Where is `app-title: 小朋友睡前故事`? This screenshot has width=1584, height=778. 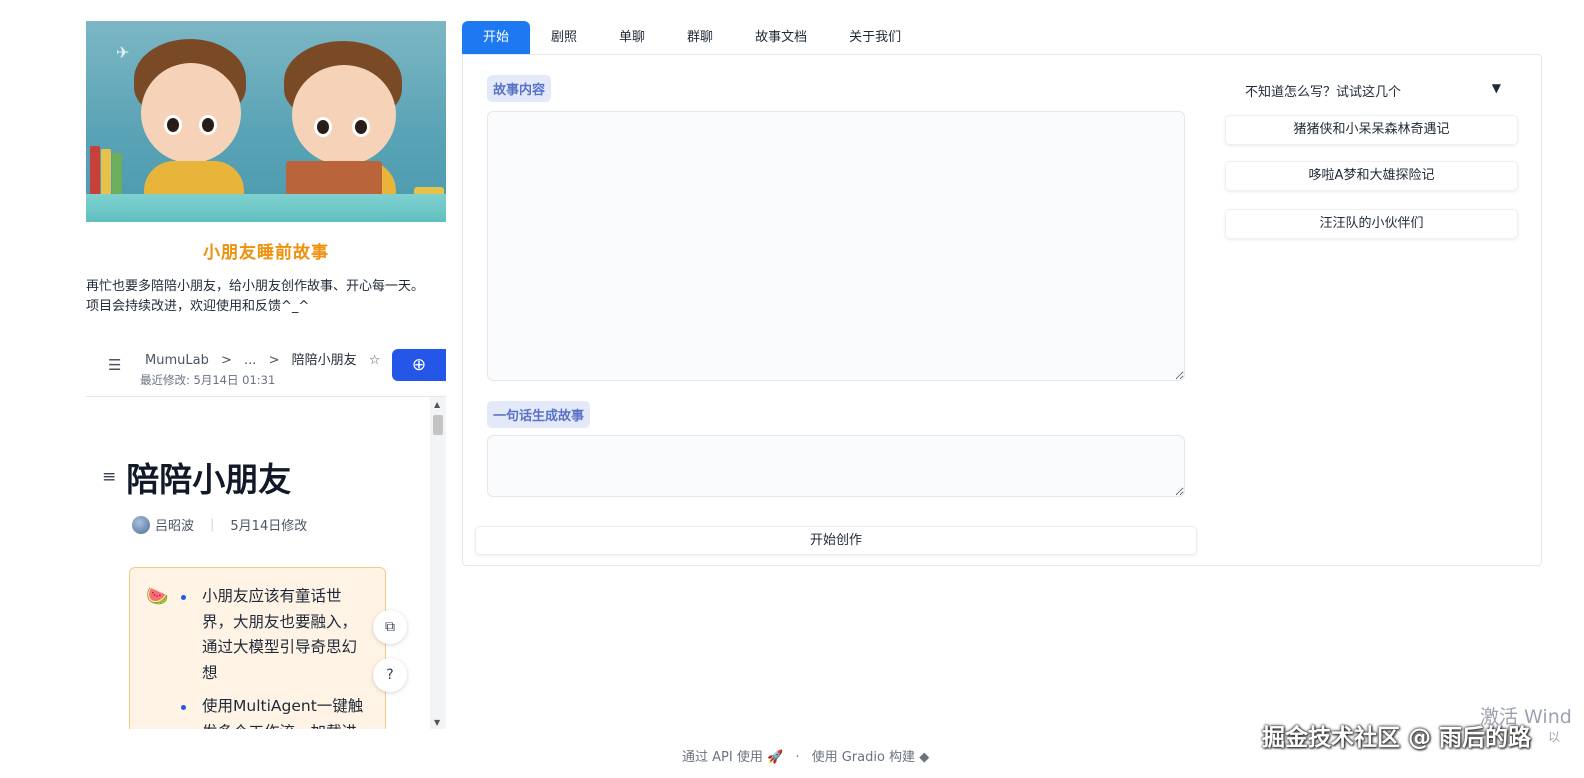
app-title: 小朋友睡前故事 is located at coordinates (266, 253).